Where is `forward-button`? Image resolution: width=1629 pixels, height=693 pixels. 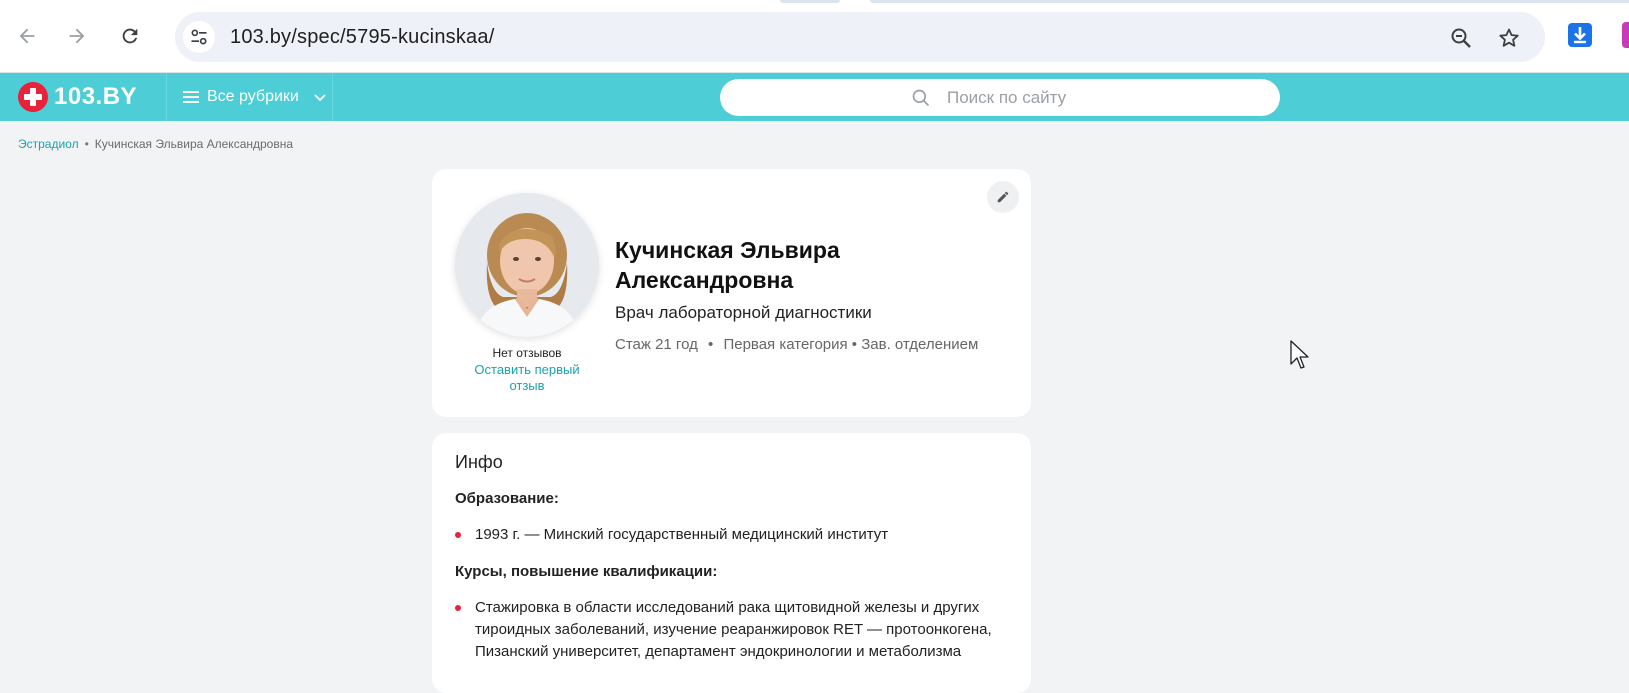
forward-button is located at coordinates (77, 36).